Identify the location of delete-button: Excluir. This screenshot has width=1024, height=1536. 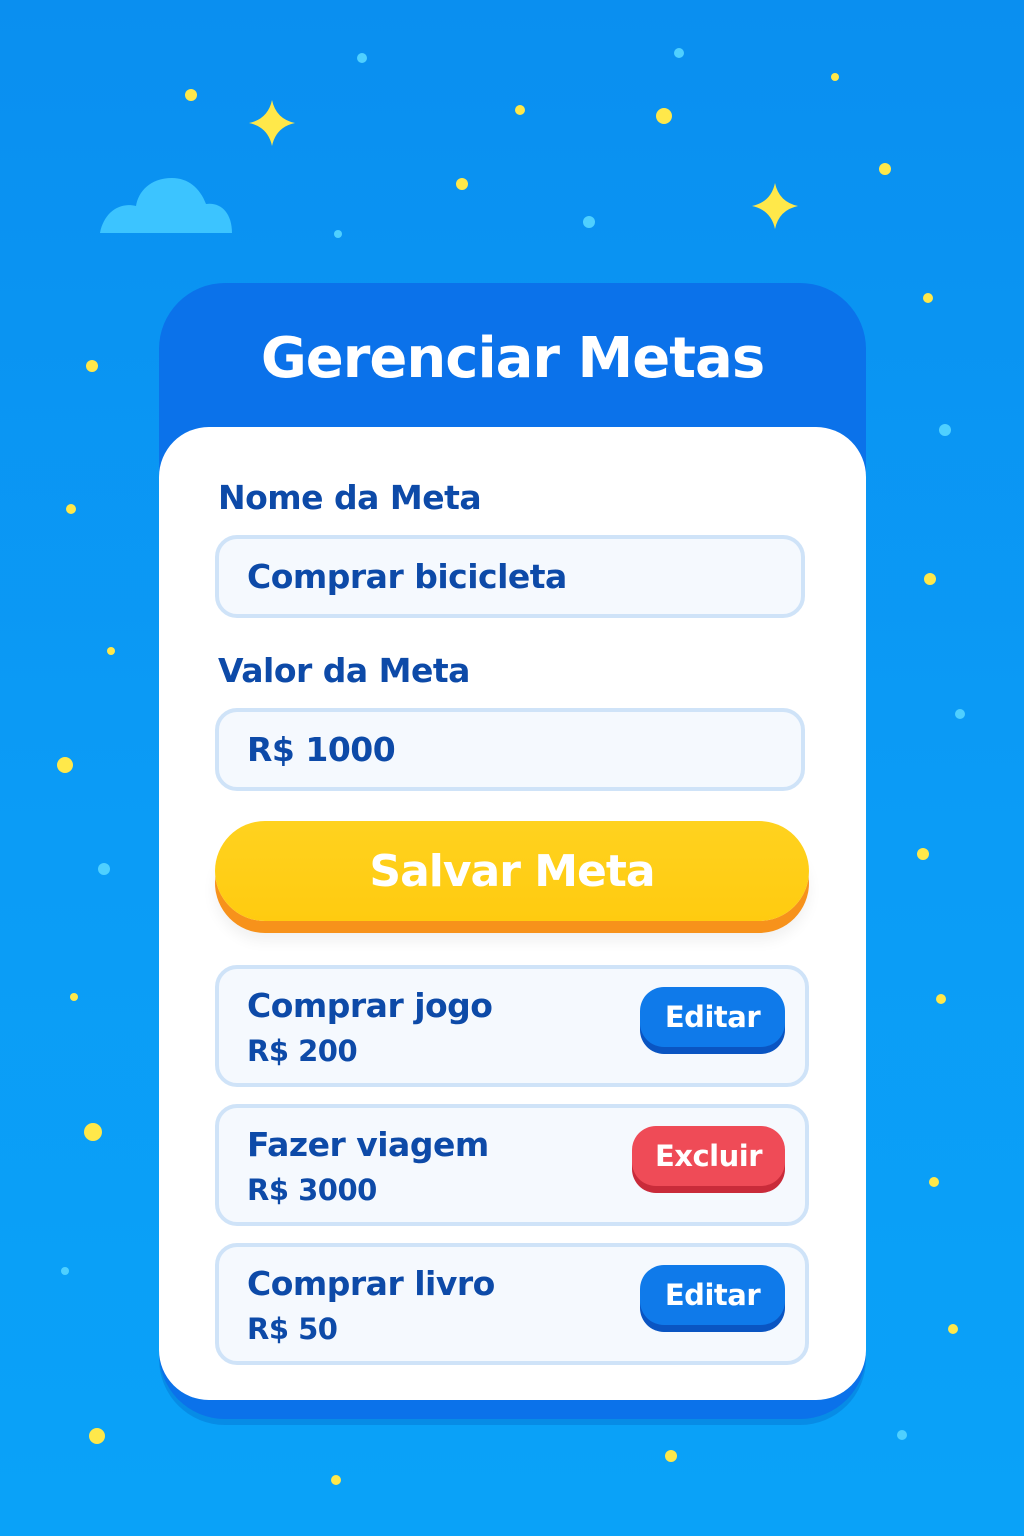
(708, 1156).